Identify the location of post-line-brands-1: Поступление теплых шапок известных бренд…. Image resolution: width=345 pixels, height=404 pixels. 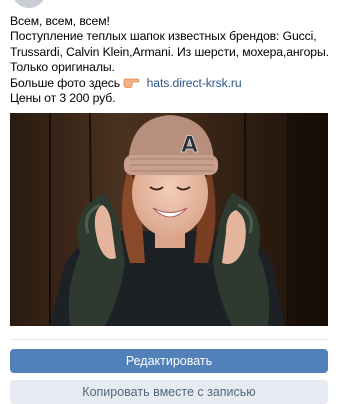
(163, 36).